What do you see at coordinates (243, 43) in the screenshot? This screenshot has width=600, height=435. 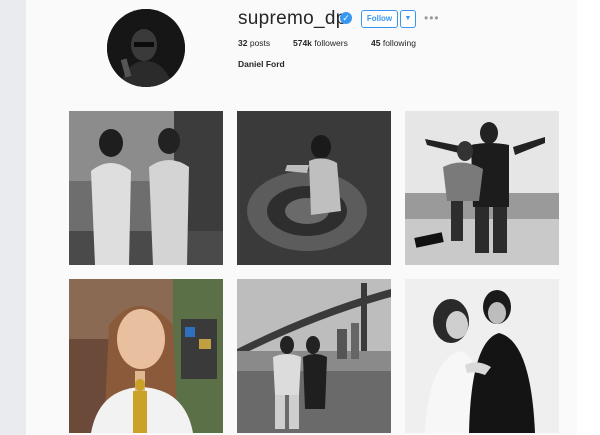 I see `posts-count: 32` at bounding box center [243, 43].